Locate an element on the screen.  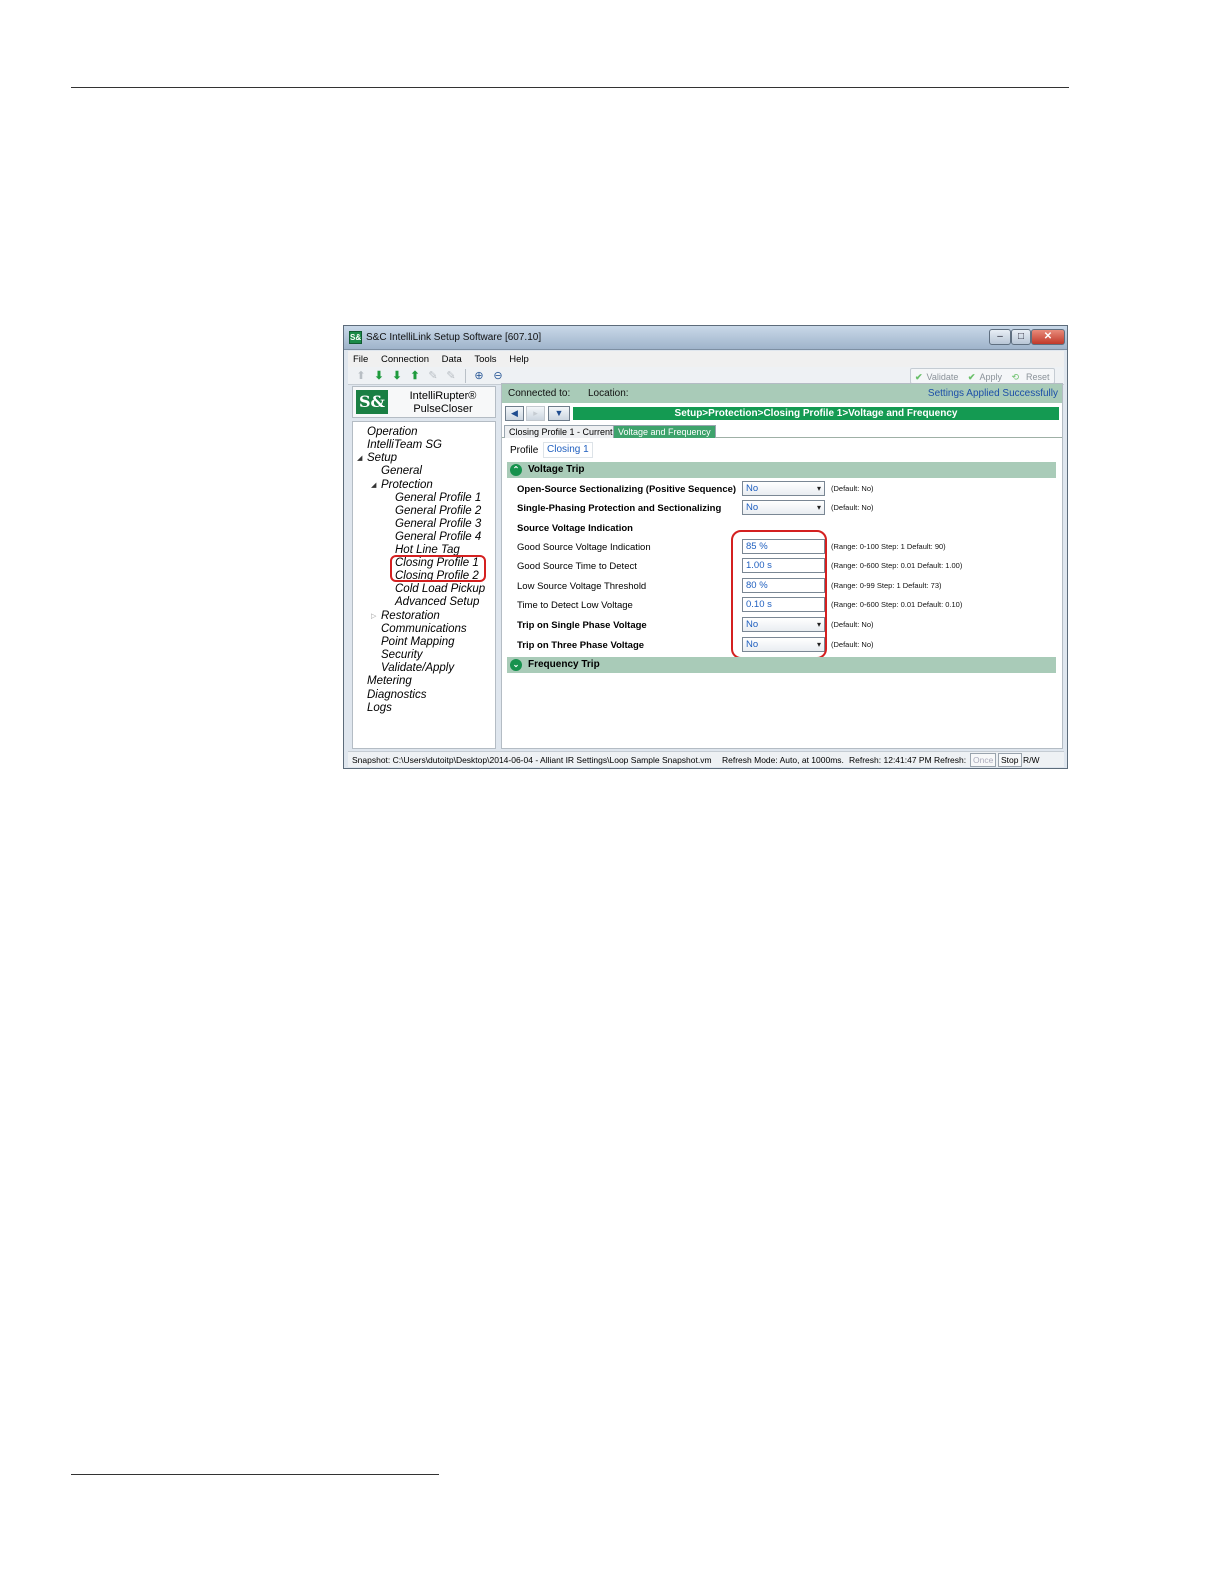
back-button: ◀ is located at coordinates (514, 413).